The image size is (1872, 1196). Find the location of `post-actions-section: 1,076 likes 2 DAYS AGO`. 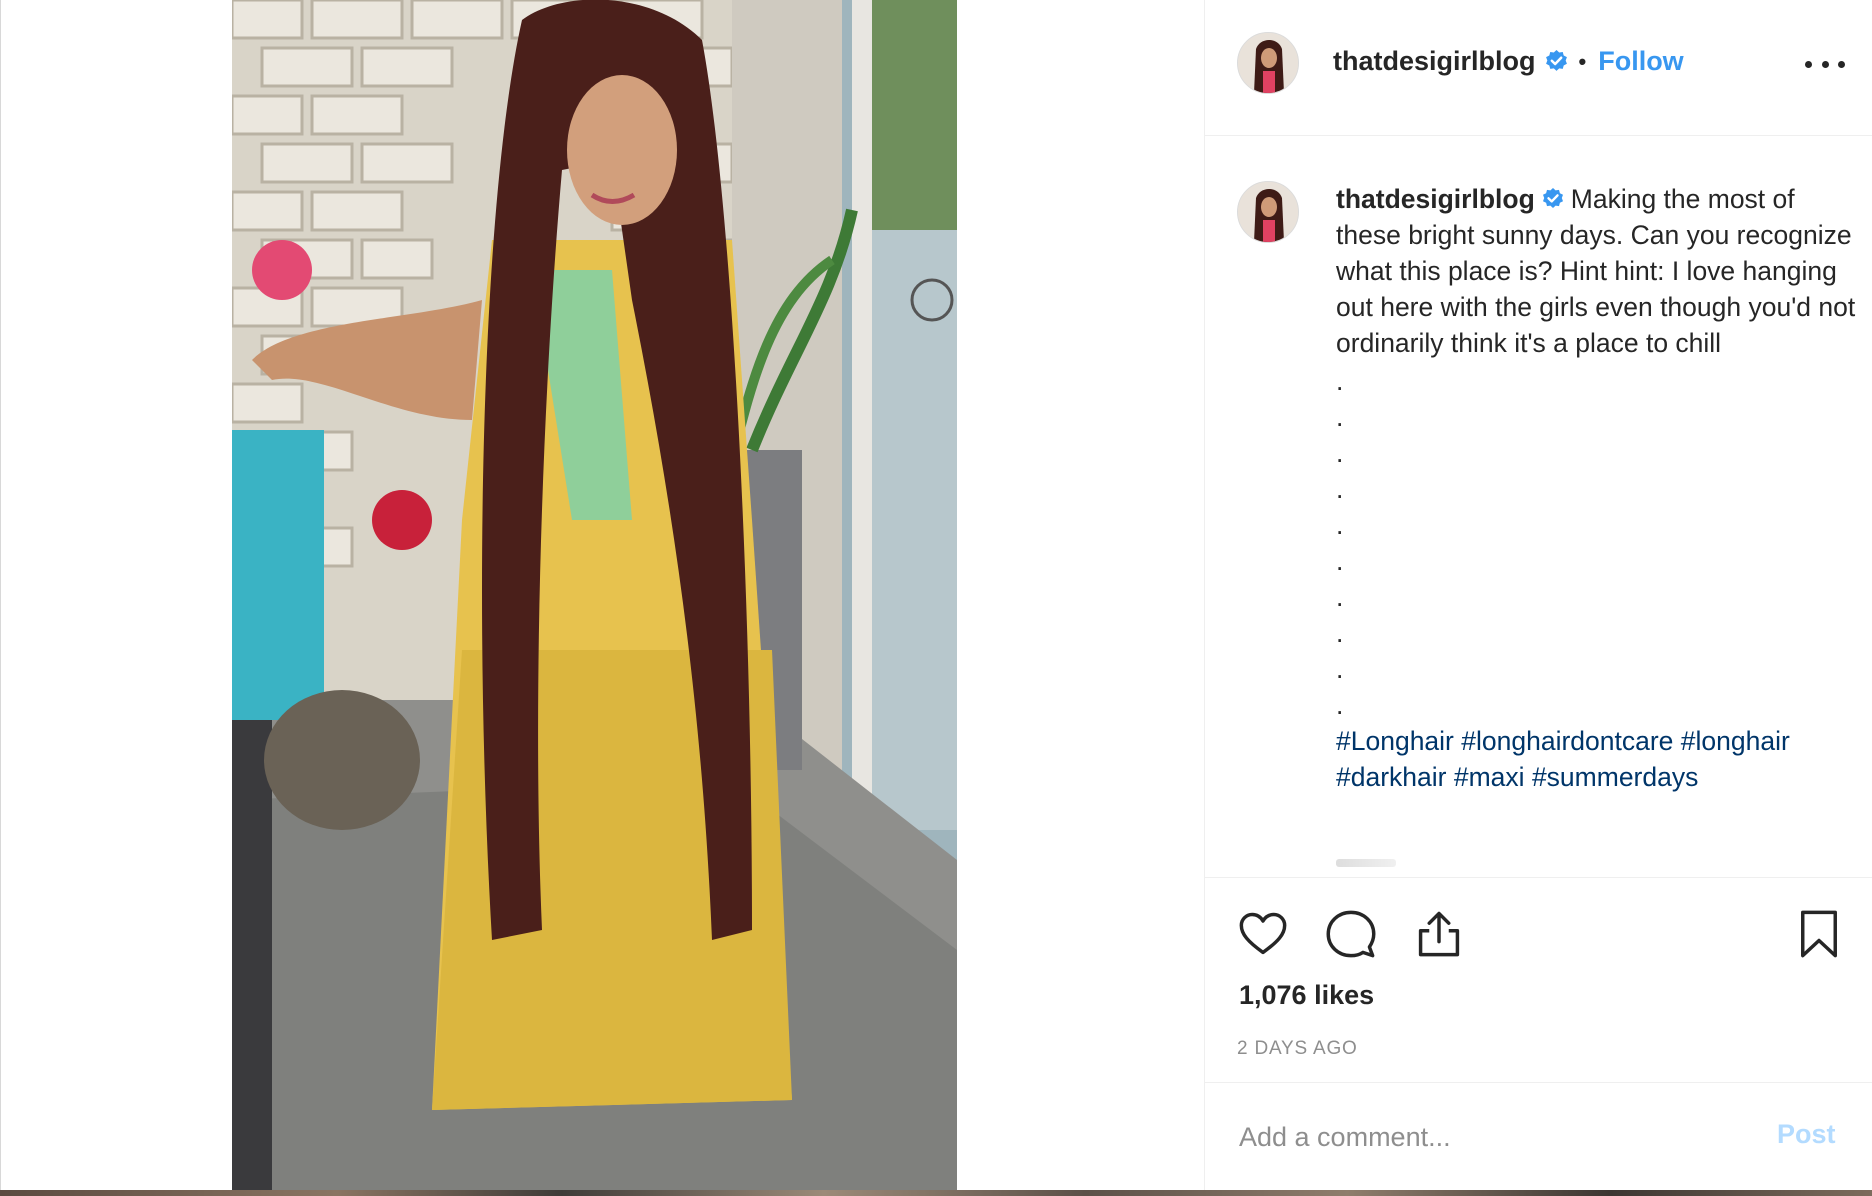

post-actions-section: 1,076 likes 2 DAYS AGO is located at coordinates (1538, 979).